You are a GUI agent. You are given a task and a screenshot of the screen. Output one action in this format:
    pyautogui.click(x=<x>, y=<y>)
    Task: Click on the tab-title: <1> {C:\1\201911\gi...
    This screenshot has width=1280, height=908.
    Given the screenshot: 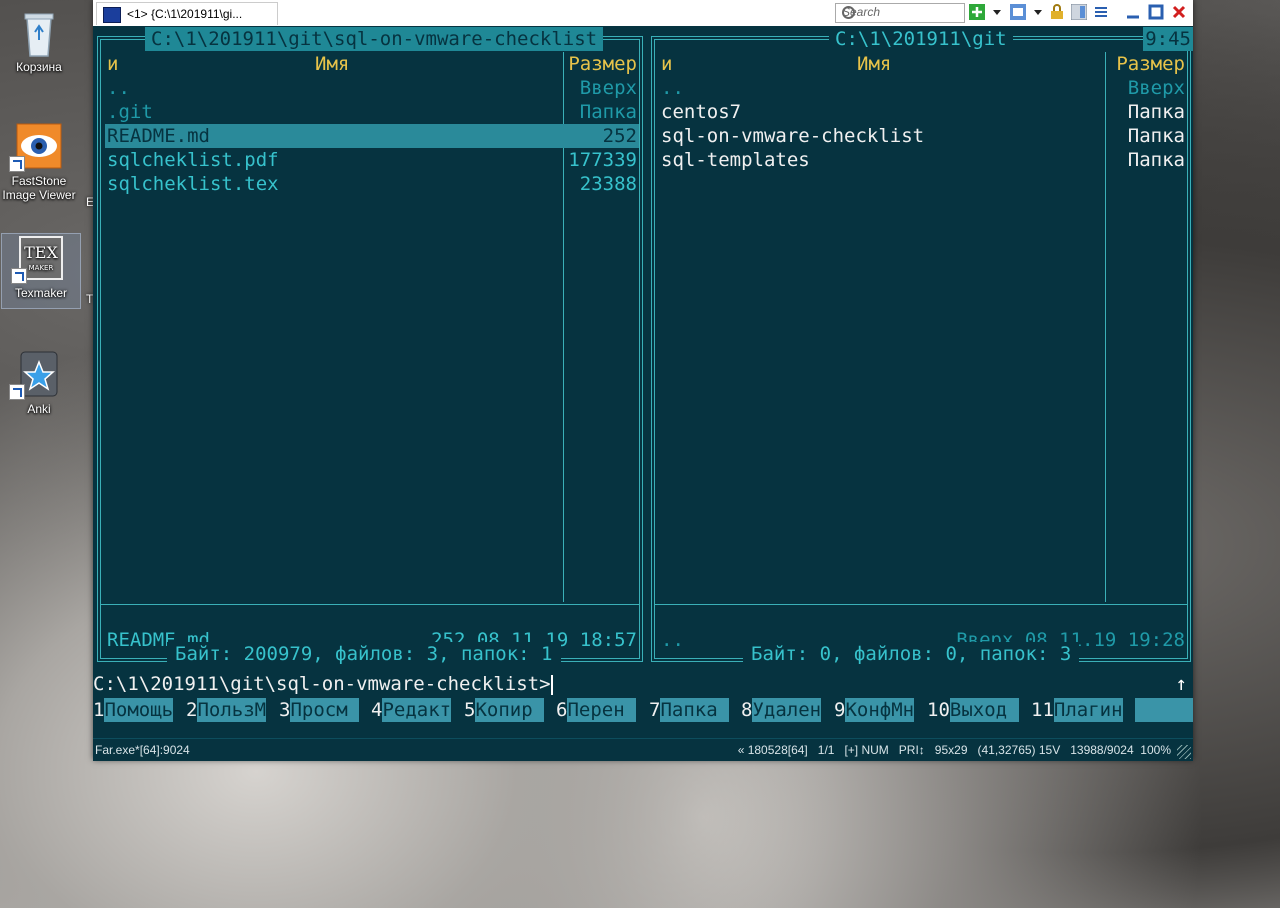 What is the action you would take?
    pyautogui.click(x=185, y=14)
    